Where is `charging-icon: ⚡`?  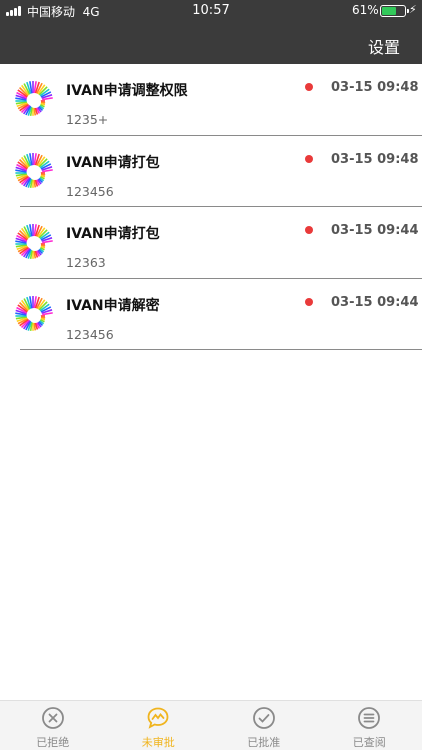 charging-icon: ⚡ is located at coordinates (413, 9).